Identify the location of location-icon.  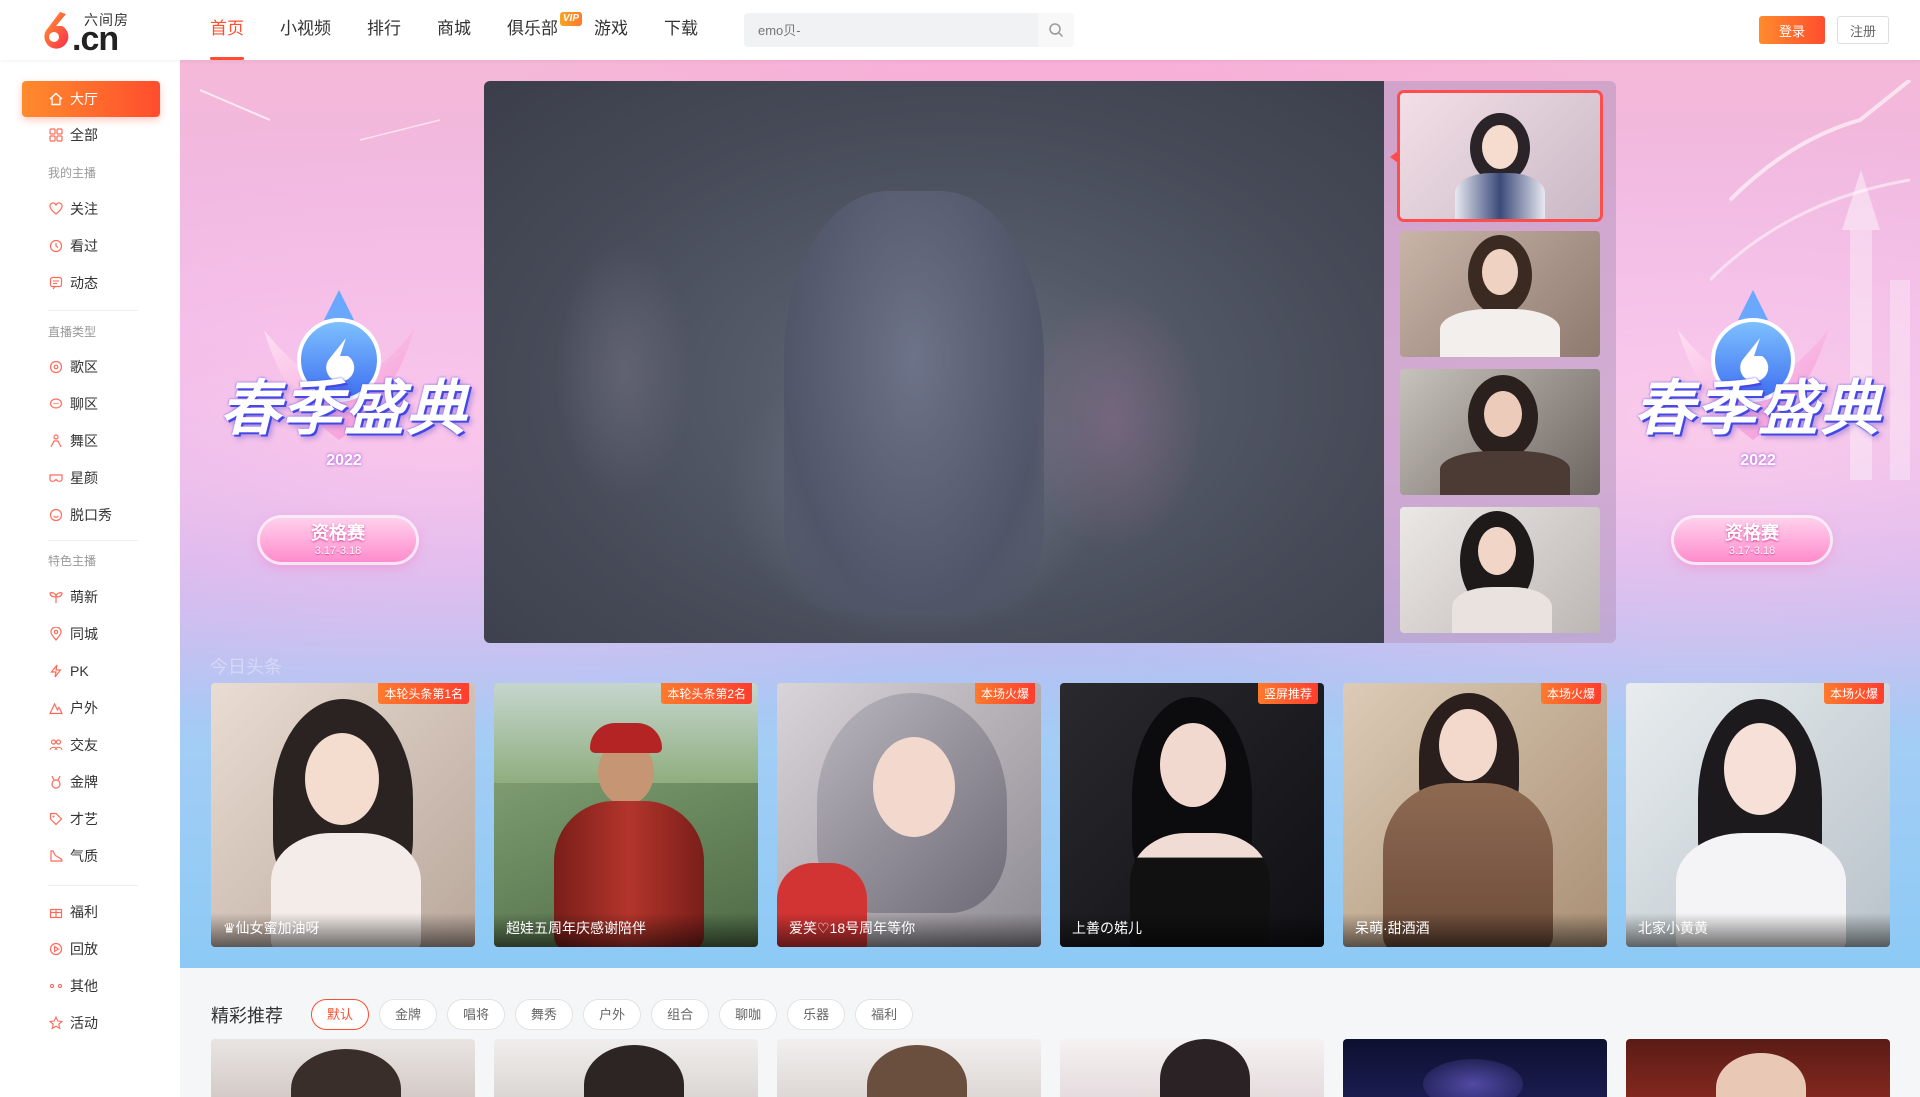
(56, 634).